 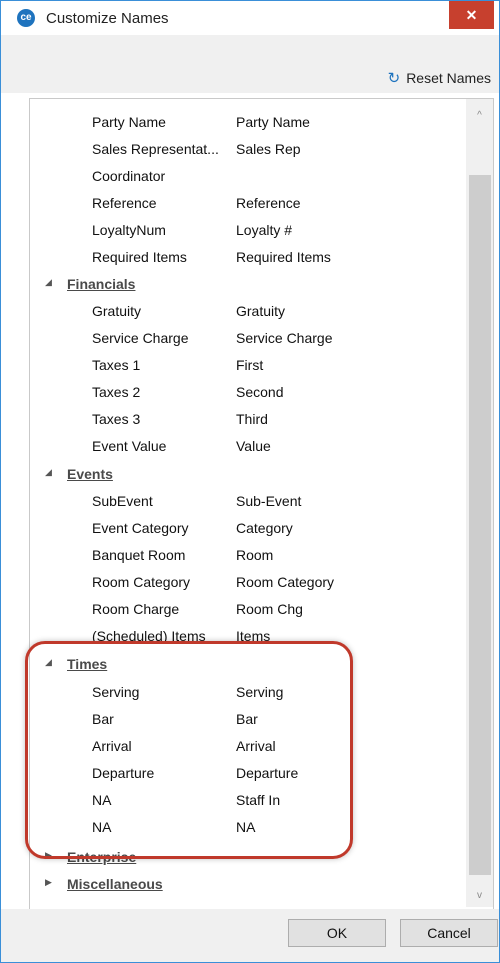 I want to click on window-title: Customize Names, so click(x=107, y=18).